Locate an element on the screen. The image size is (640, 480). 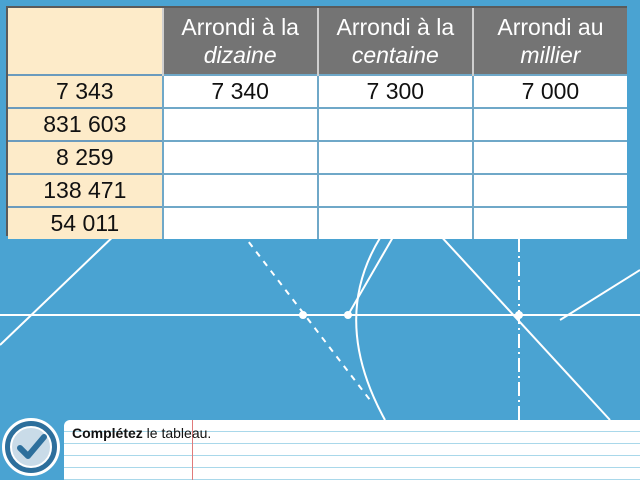
checkmark-icon is located at coordinates (32, 446).